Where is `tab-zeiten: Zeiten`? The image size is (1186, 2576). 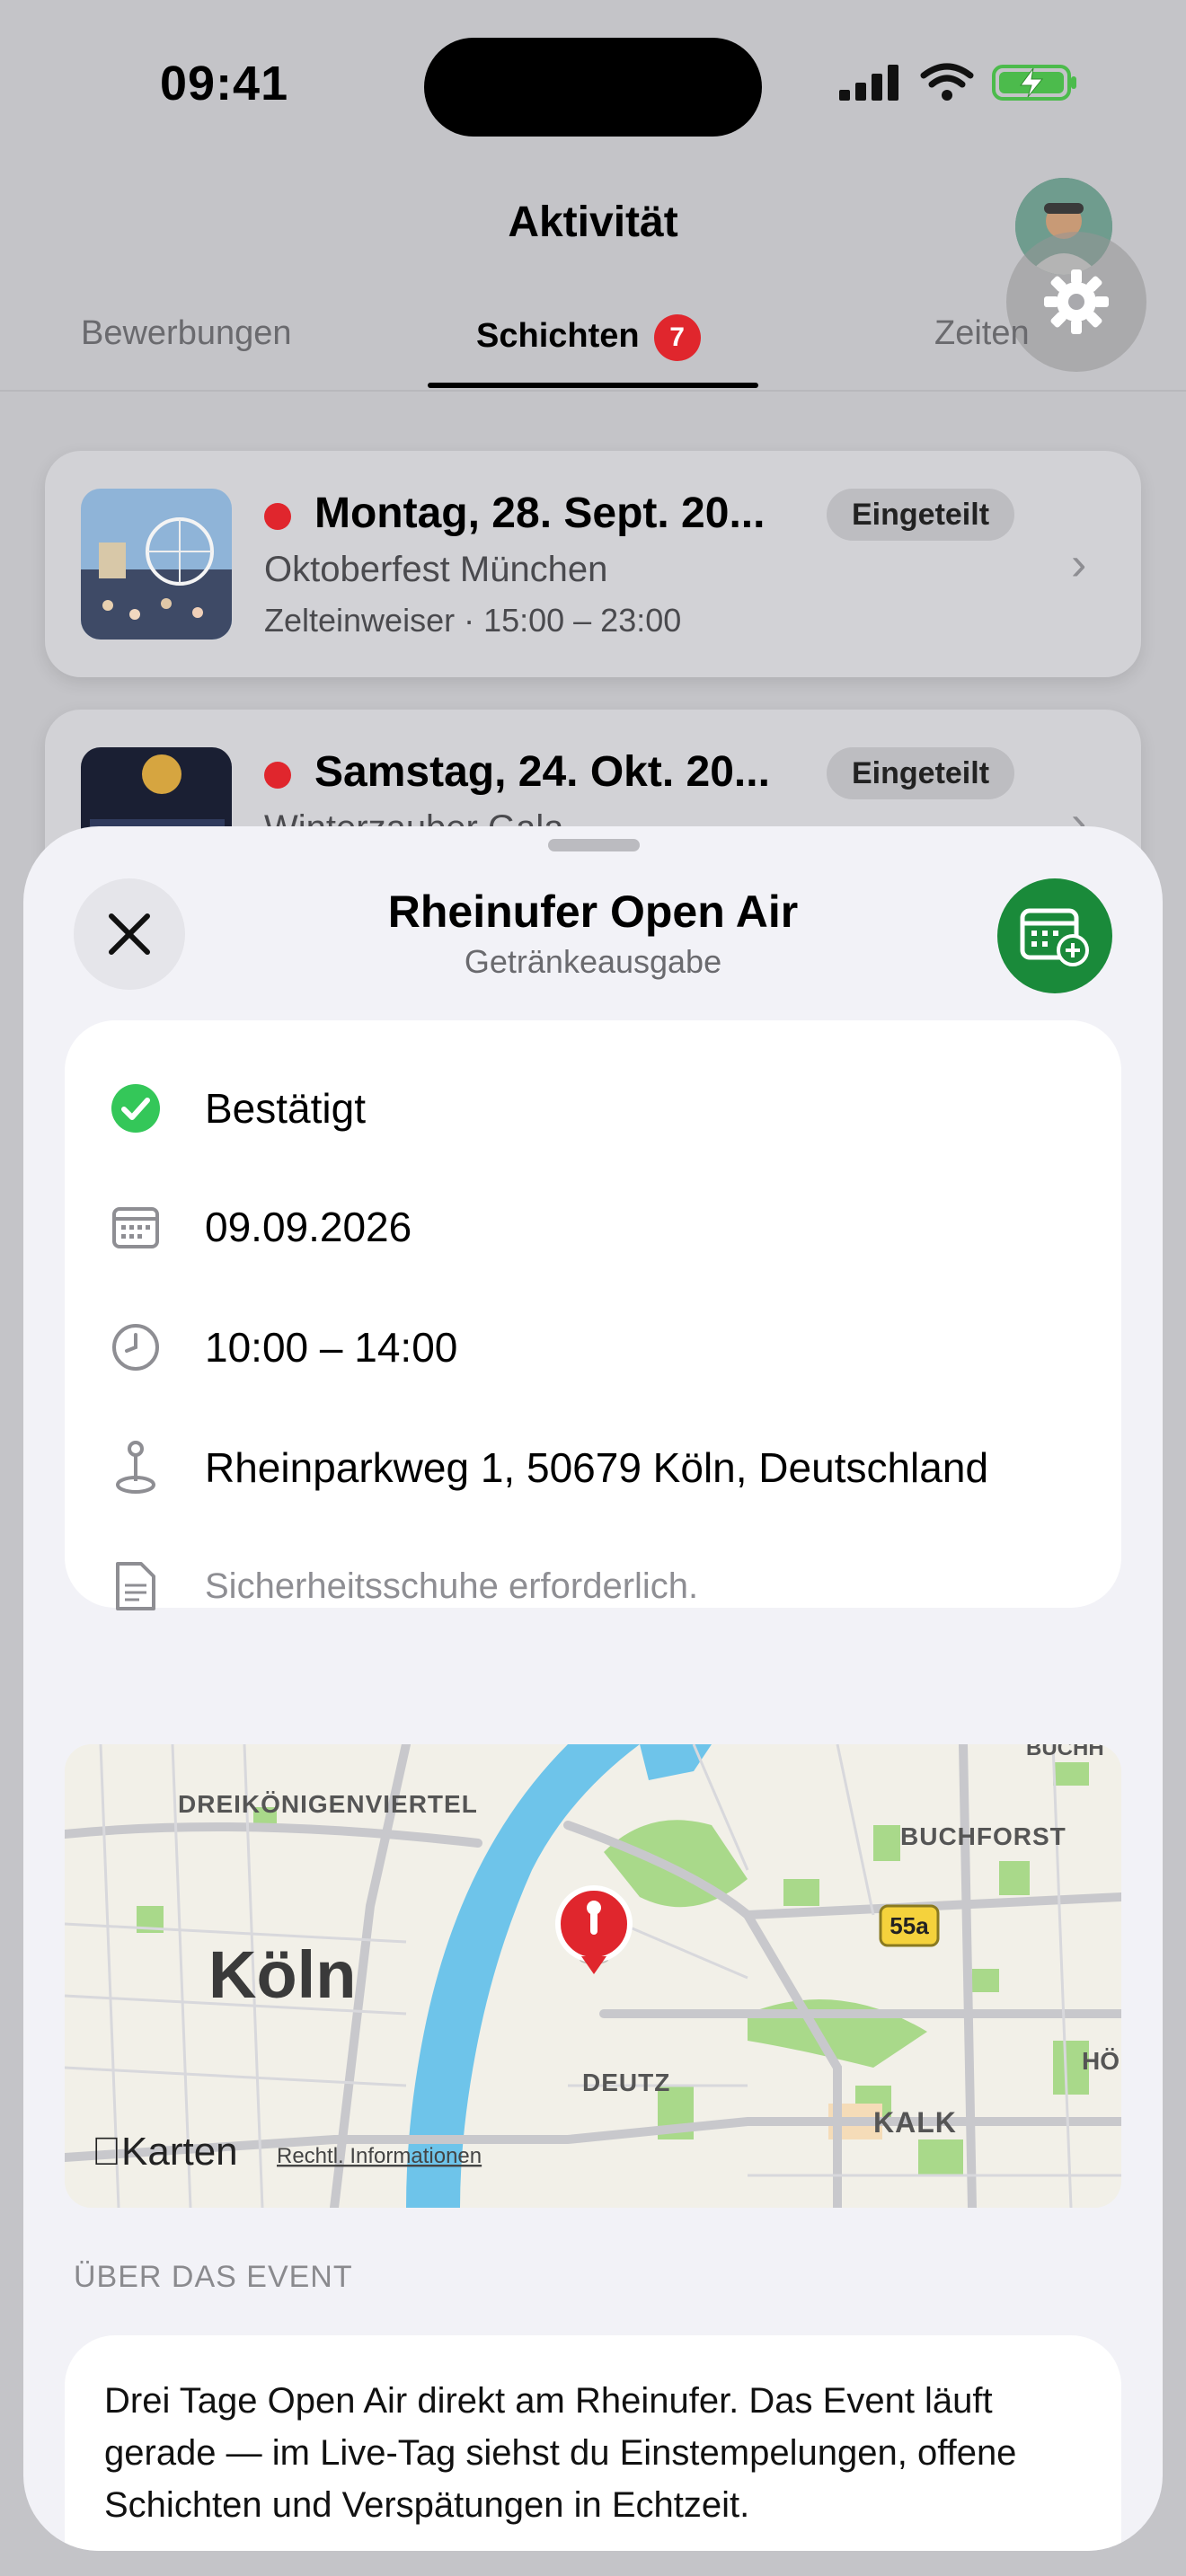
tab-zeiten: Zeiten is located at coordinates (982, 333).